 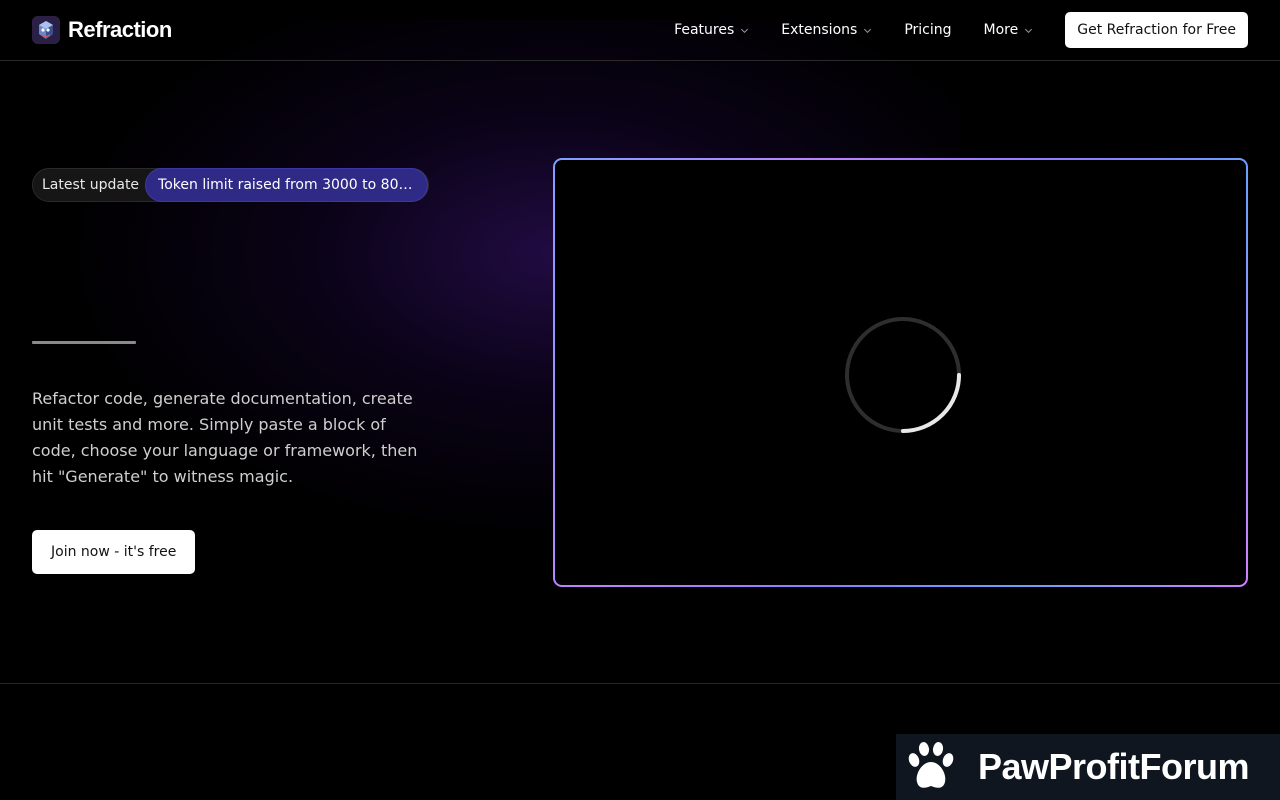 I want to click on refraction-logo-icon, so click(x=46, y=30).